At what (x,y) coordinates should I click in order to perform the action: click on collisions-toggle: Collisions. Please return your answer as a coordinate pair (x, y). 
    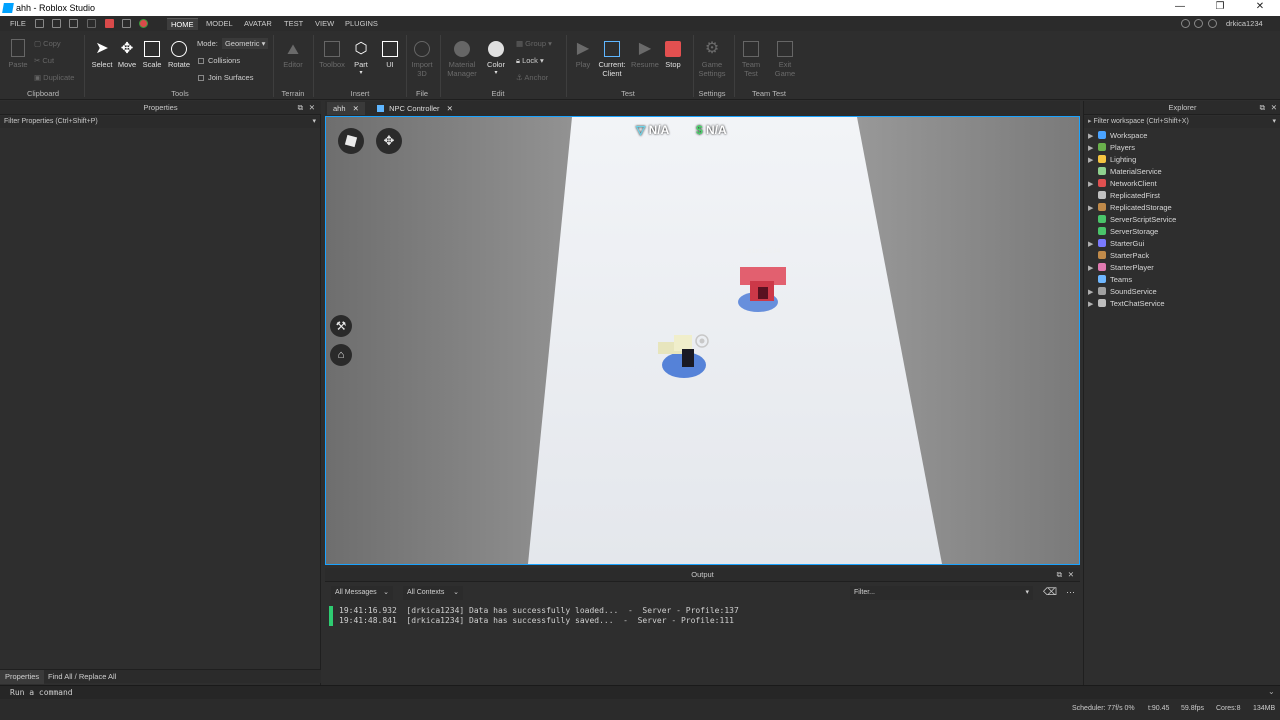
    Looking at the image, I should click on (219, 60).